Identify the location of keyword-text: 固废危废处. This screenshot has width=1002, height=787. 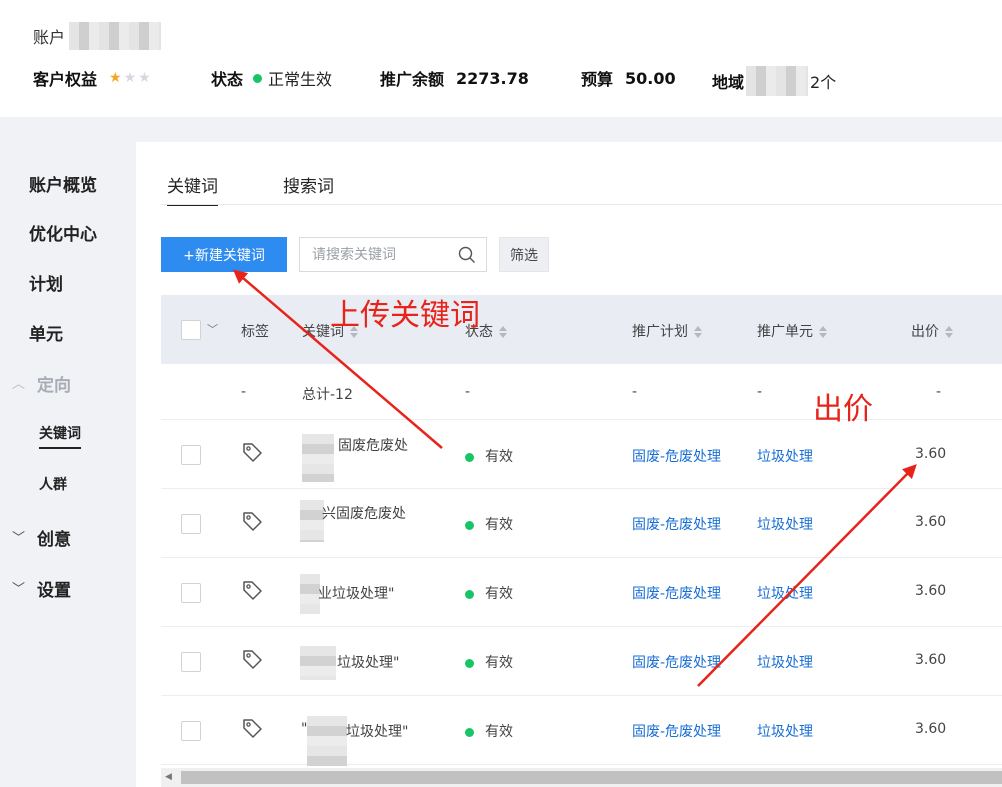
(373, 446).